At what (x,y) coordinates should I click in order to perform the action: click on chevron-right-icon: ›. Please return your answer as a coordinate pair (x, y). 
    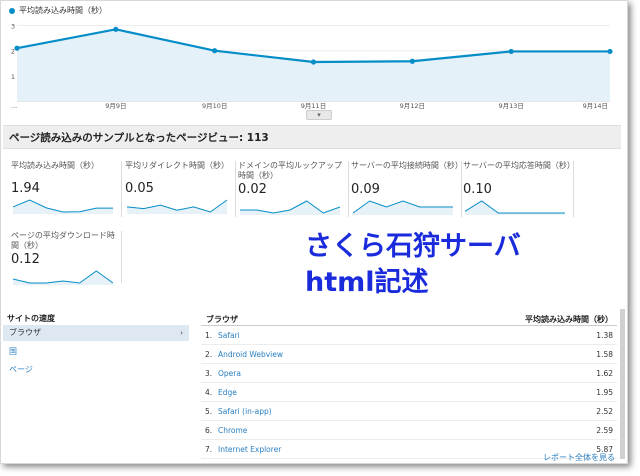
    Looking at the image, I should click on (181, 333).